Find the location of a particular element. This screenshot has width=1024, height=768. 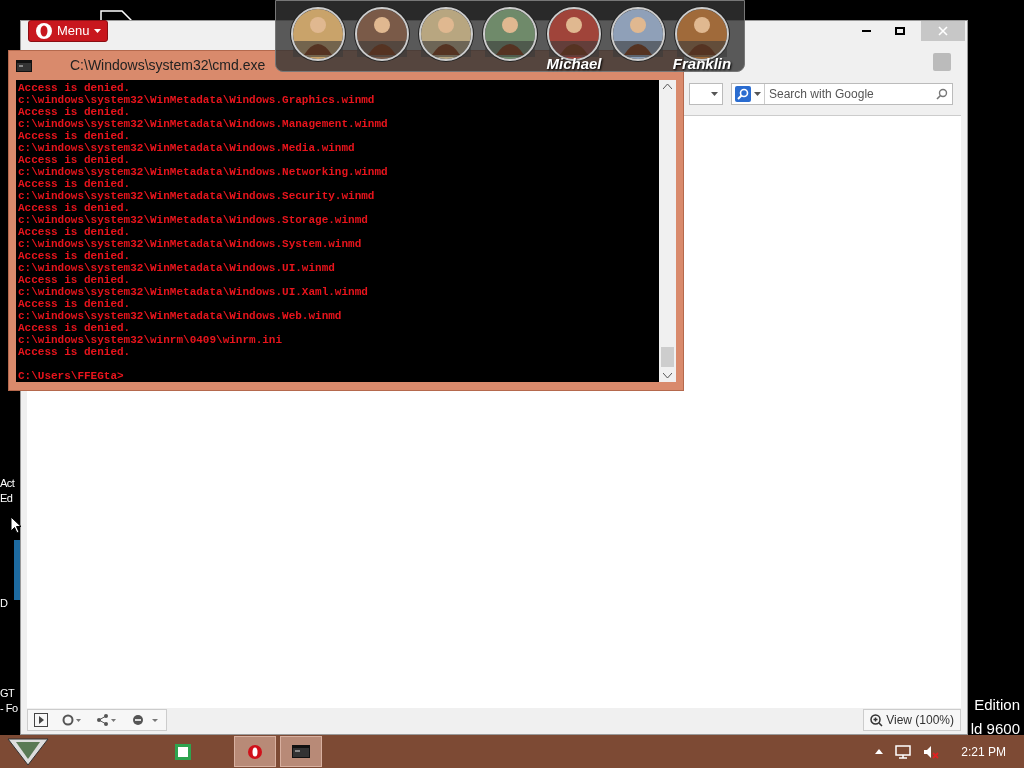

scroll-down-icon is located at coordinates (667, 375).